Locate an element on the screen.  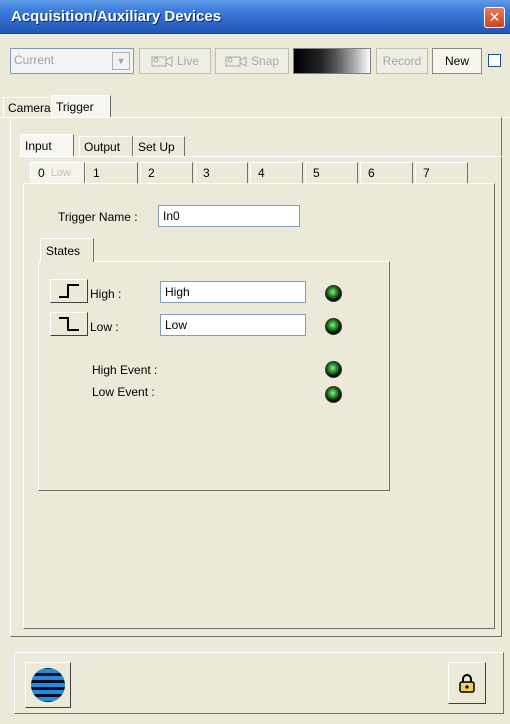
falling-edge-button is located at coordinates (69, 324).